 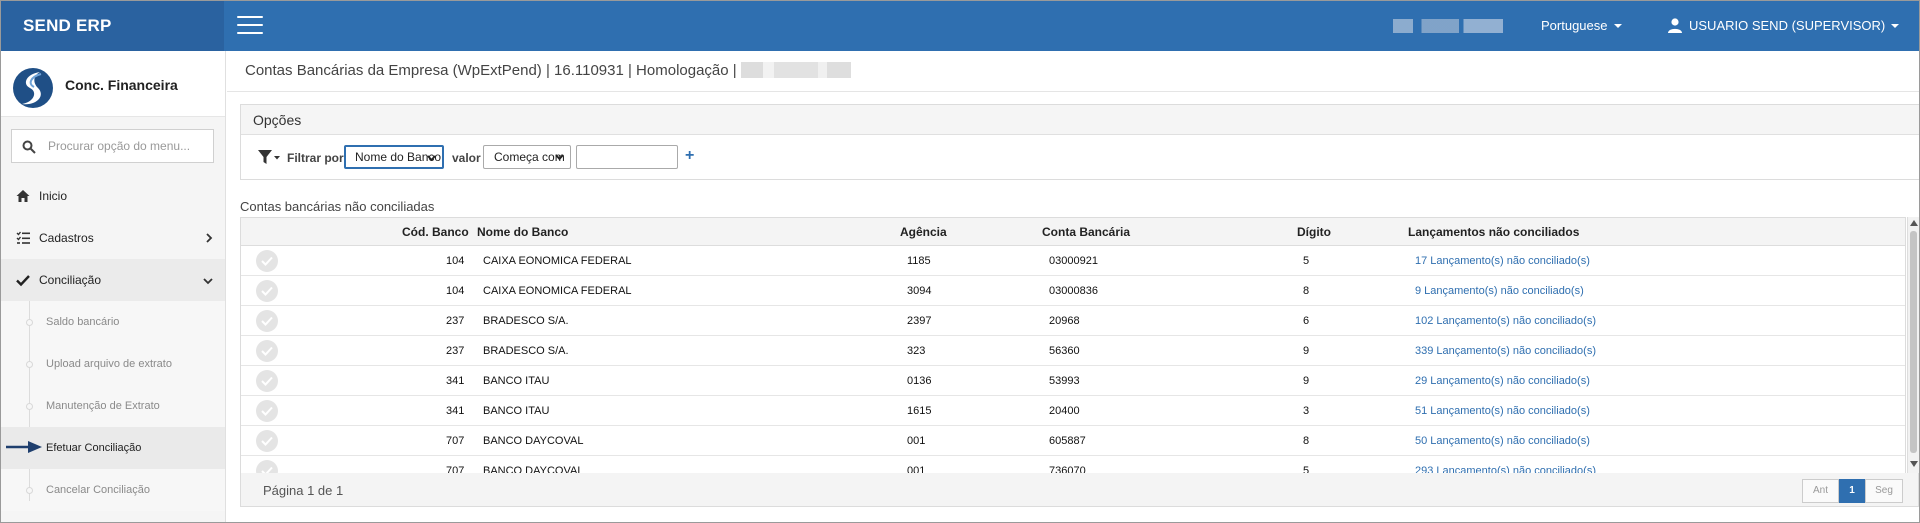 What do you see at coordinates (94, 448) in the screenshot?
I see `submenu-item-label: Efetuar Conciliação` at bounding box center [94, 448].